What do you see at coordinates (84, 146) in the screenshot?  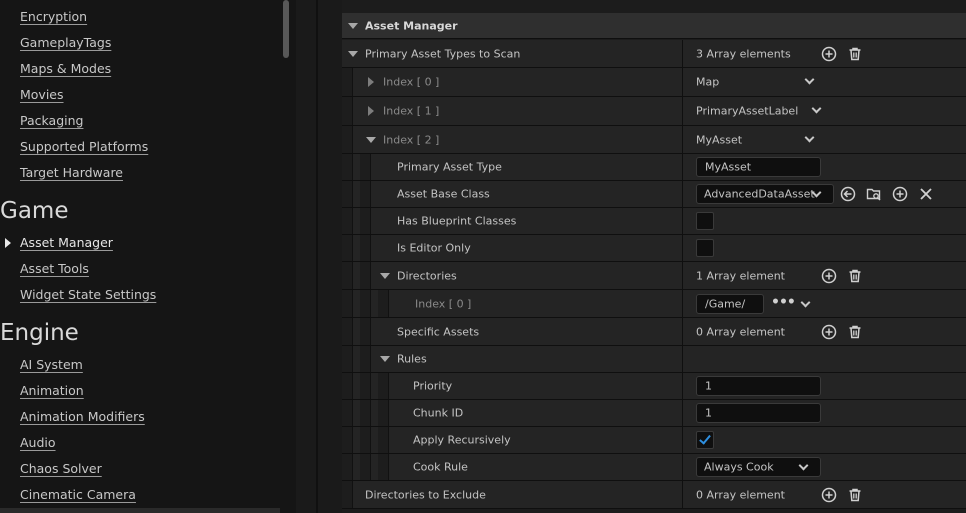 I see `sidebar-item-supported-platforms: Supported Platforms` at bounding box center [84, 146].